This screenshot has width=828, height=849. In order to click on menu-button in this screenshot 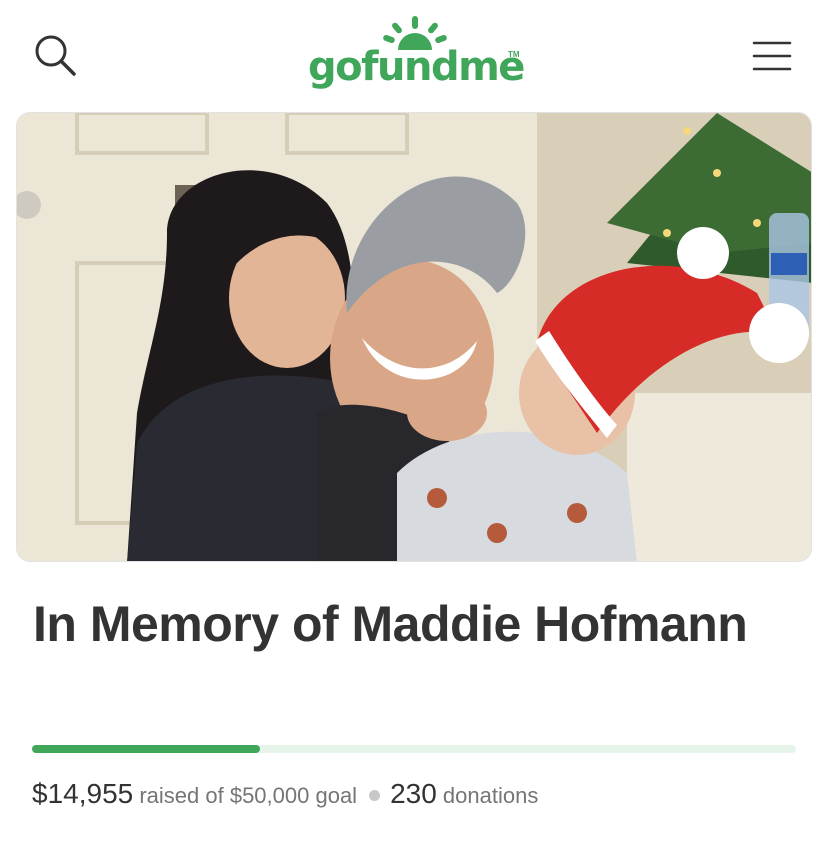, I will do `click(772, 56)`.